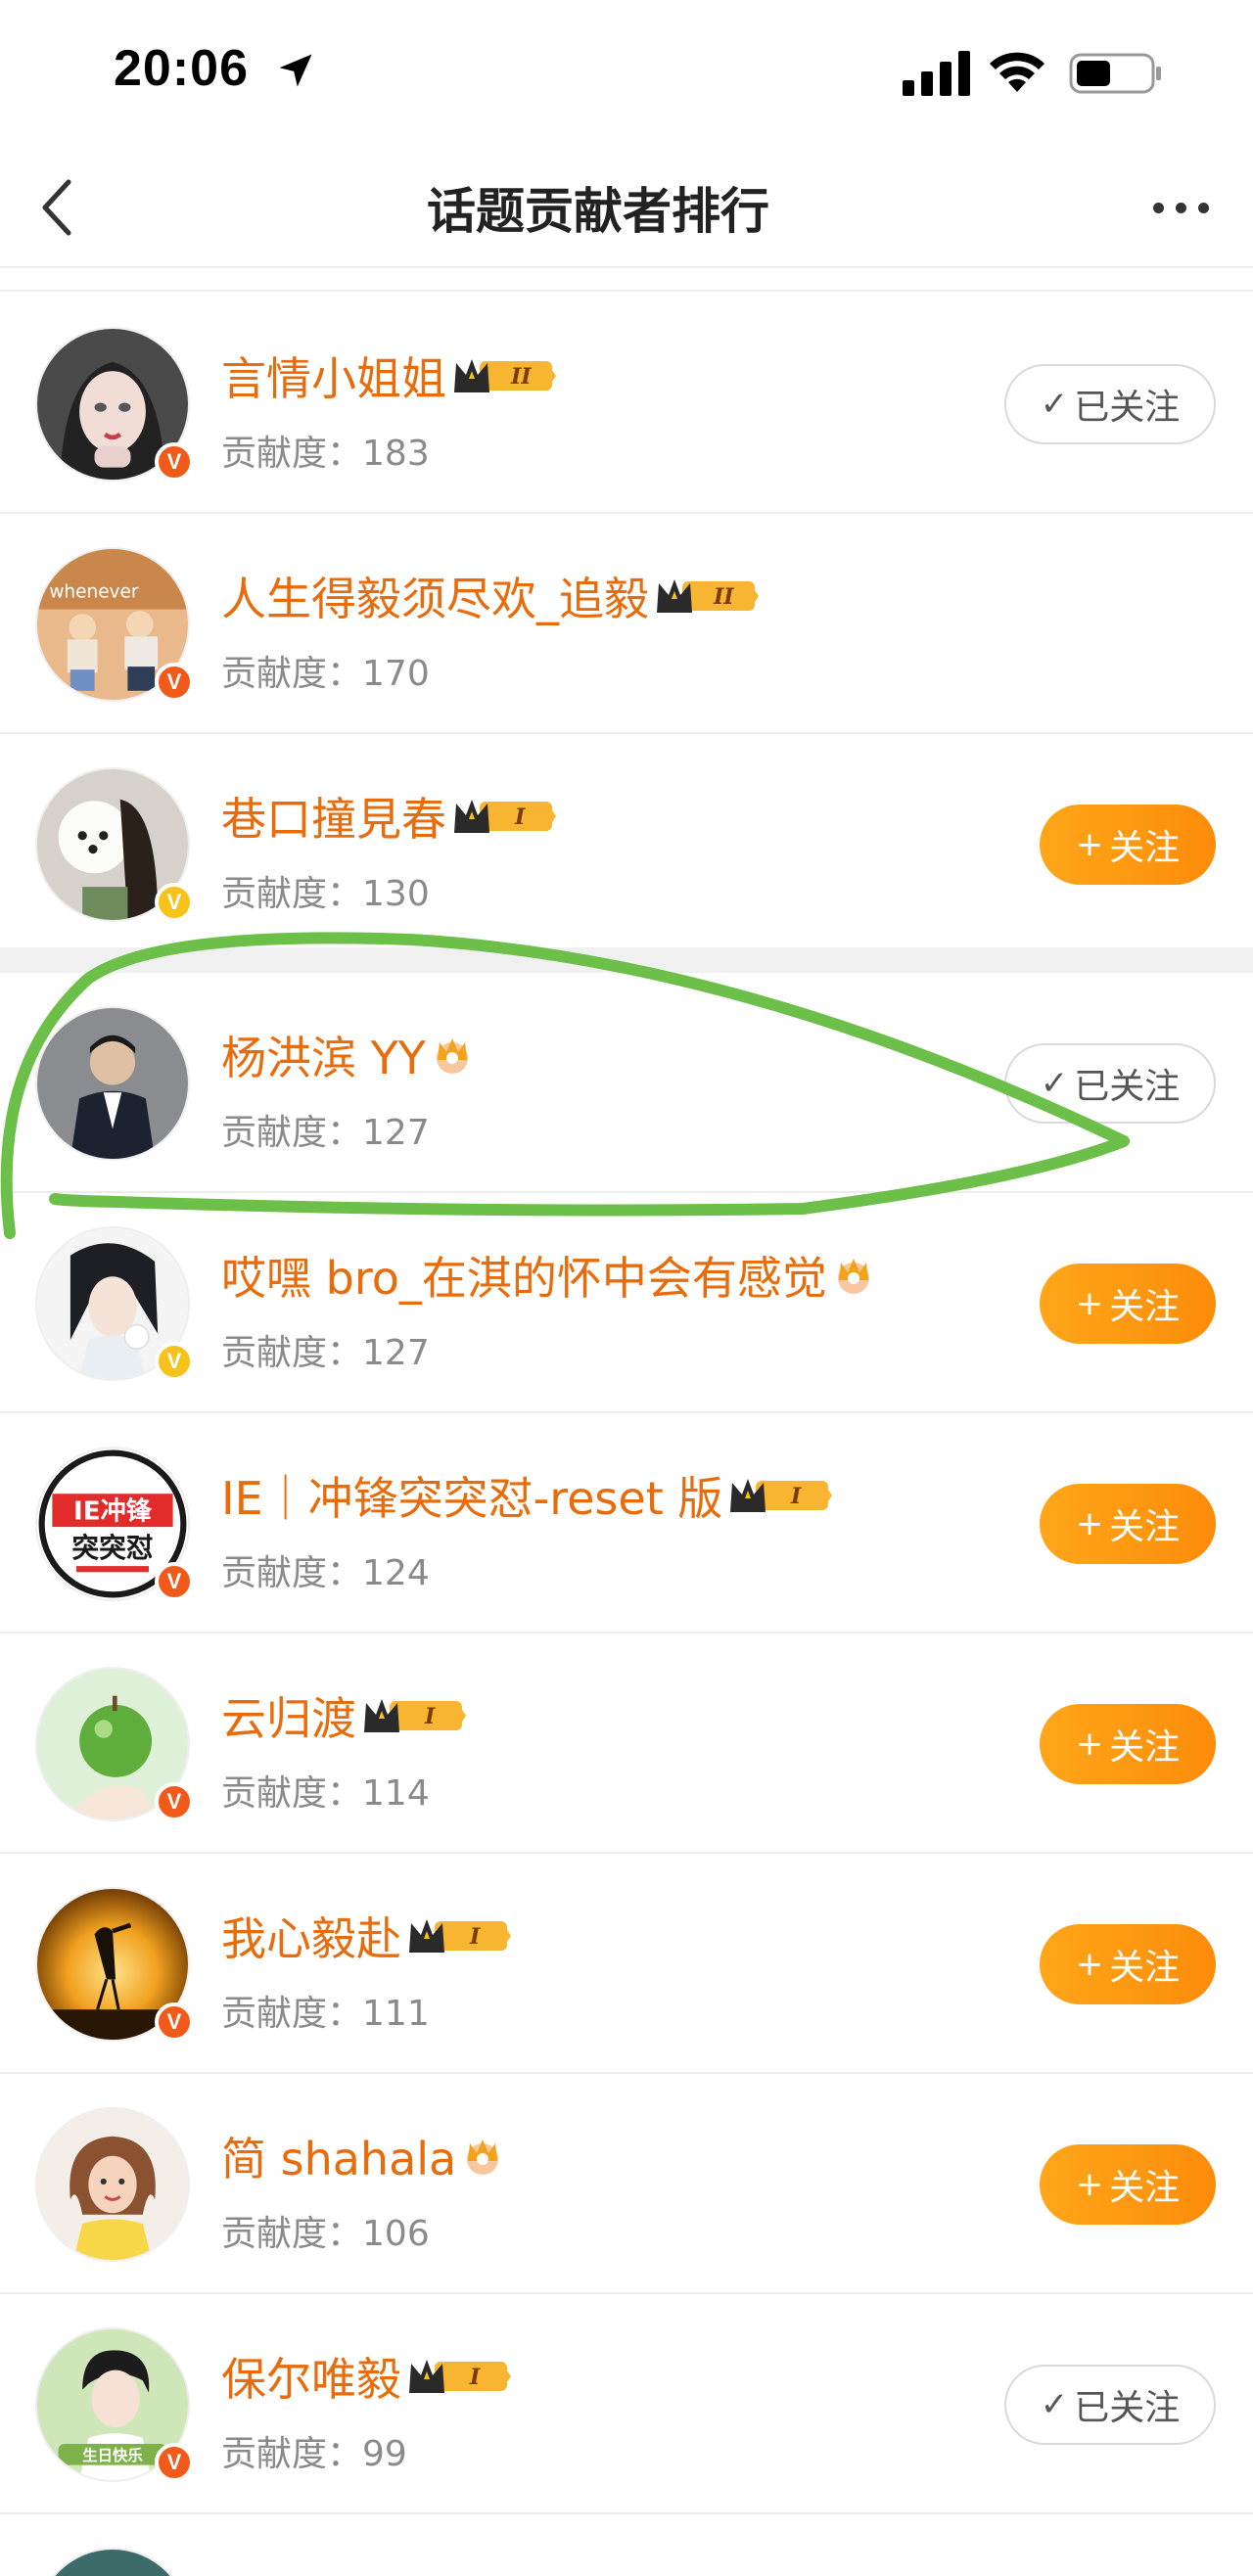 This screenshot has height=2576, width=1253. Describe the element at coordinates (113, 1511) in the screenshot. I see `avatar-text: IE冲锋` at that location.